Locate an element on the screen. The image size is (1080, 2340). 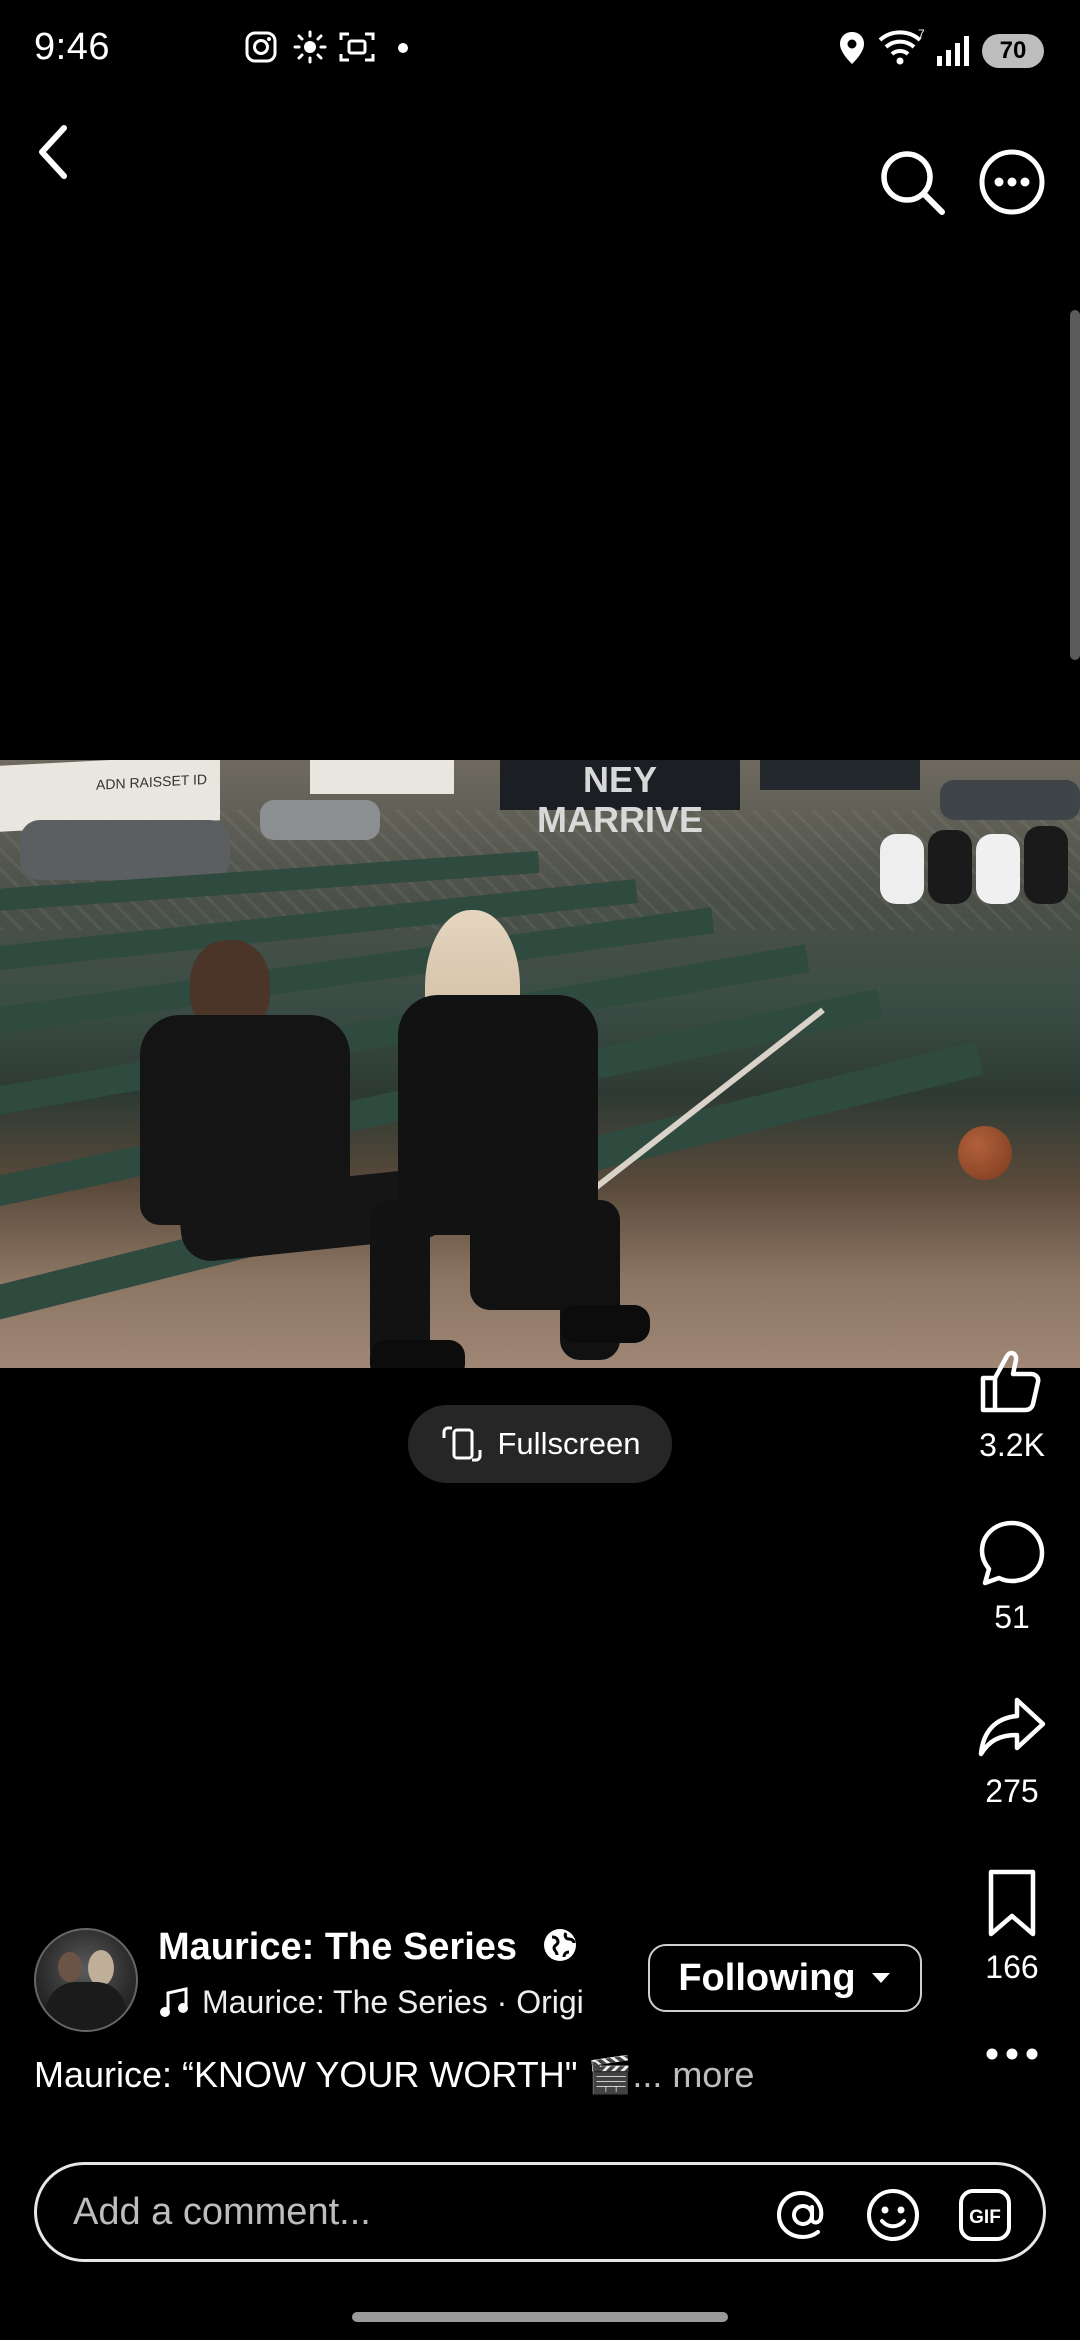
caption: Maurice: “KNOW YOUR WORTH" 🎬... more is located at coordinates (394, 2075).